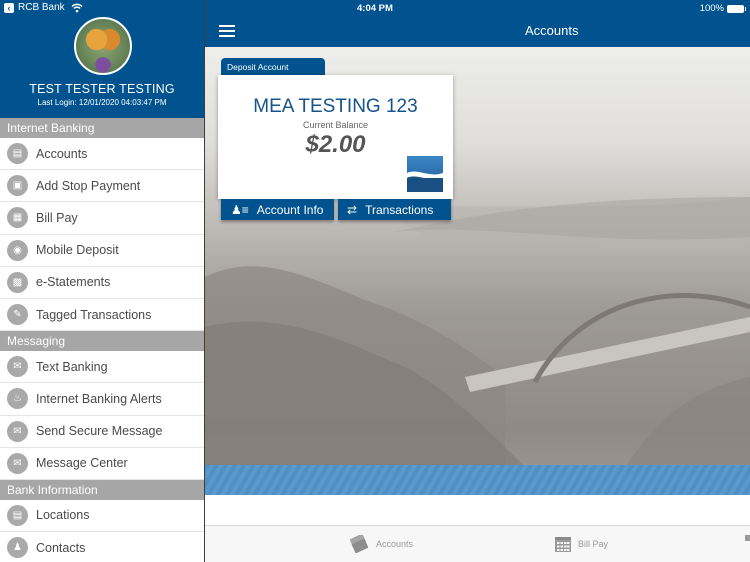  What do you see at coordinates (335, 125) in the screenshot?
I see `balance-label: Current Balance` at bounding box center [335, 125].